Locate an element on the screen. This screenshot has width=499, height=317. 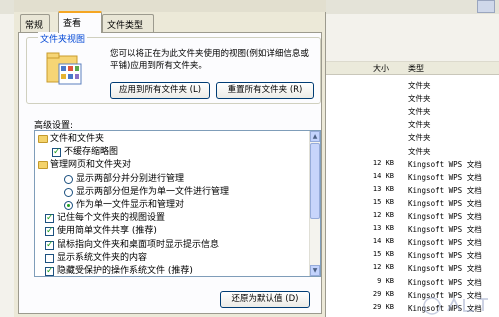
file-size: 9 KB is located at coordinates (385, 280).